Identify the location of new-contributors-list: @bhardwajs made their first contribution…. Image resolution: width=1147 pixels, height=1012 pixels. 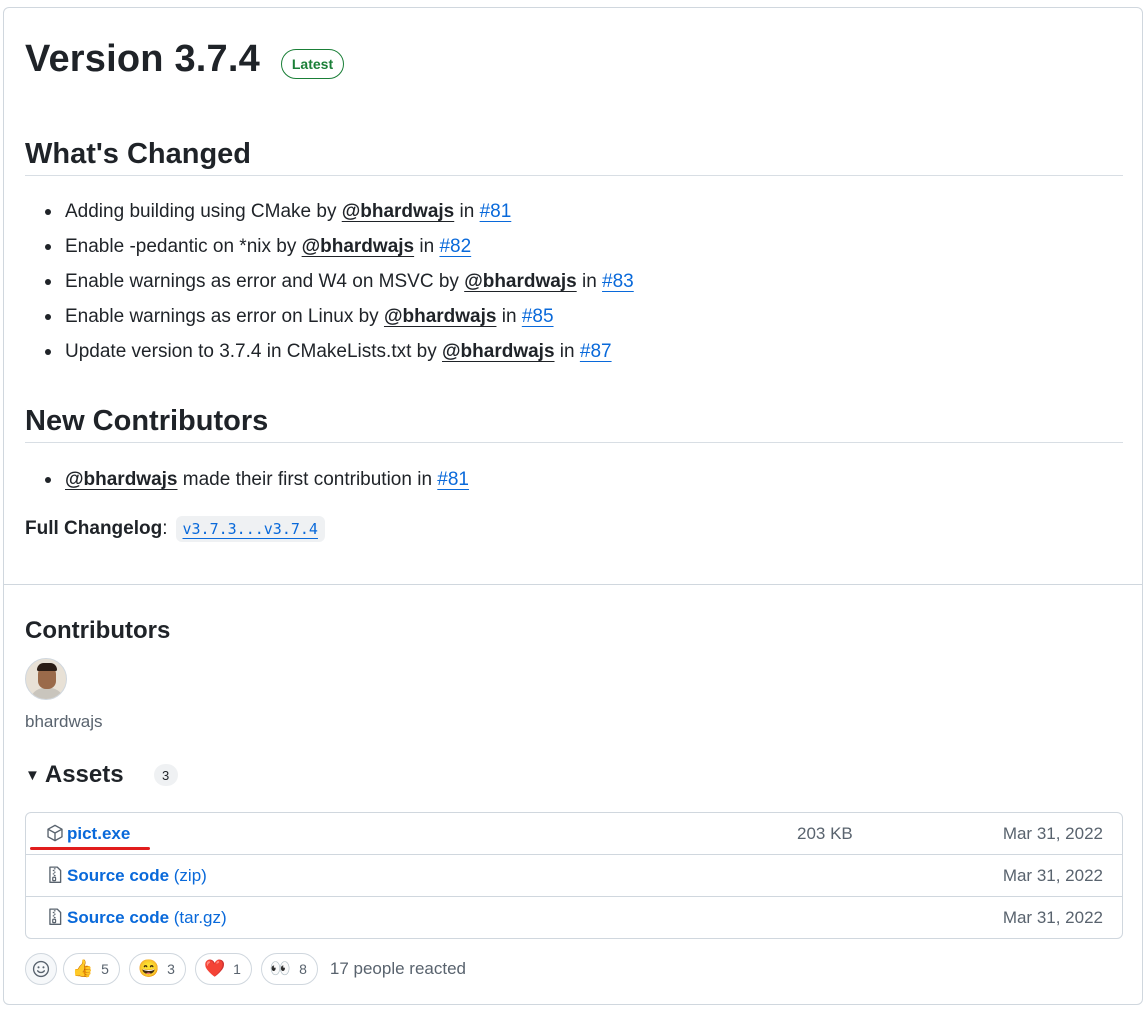
(247, 479).